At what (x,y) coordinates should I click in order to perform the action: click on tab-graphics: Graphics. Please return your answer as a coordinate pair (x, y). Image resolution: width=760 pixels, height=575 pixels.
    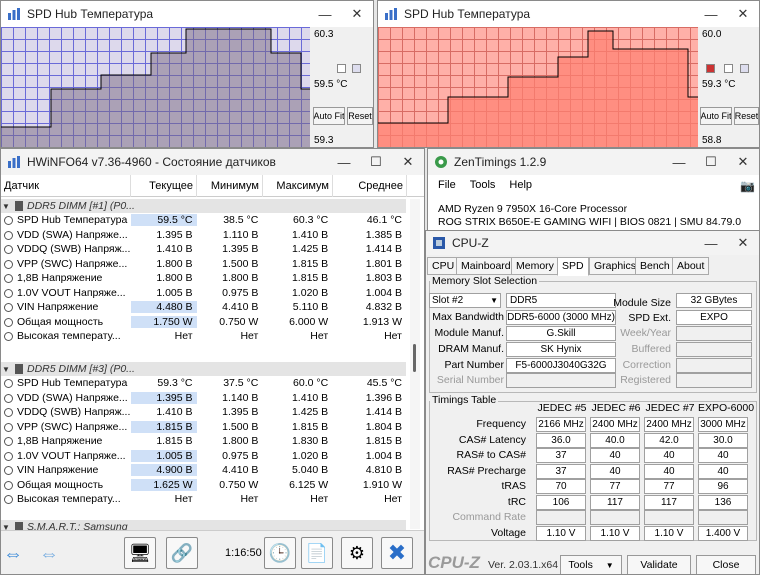
    Looking at the image, I should click on (615, 266).